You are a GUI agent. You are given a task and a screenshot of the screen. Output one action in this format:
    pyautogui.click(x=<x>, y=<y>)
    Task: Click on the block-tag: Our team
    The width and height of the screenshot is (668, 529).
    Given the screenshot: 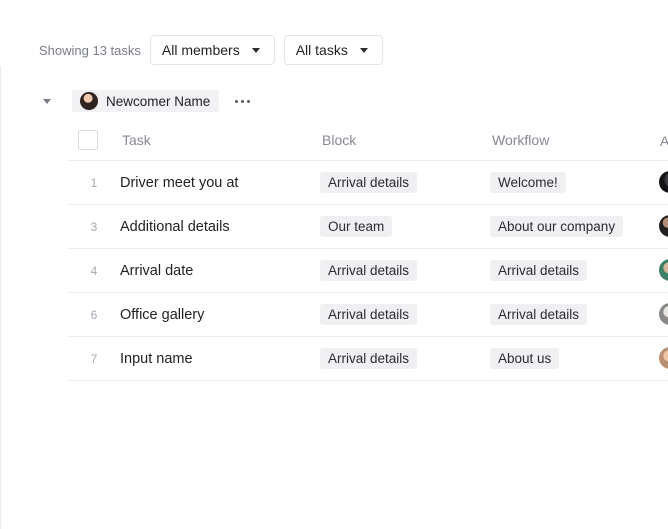 What is the action you would take?
    pyautogui.click(x=356, y=226)
    